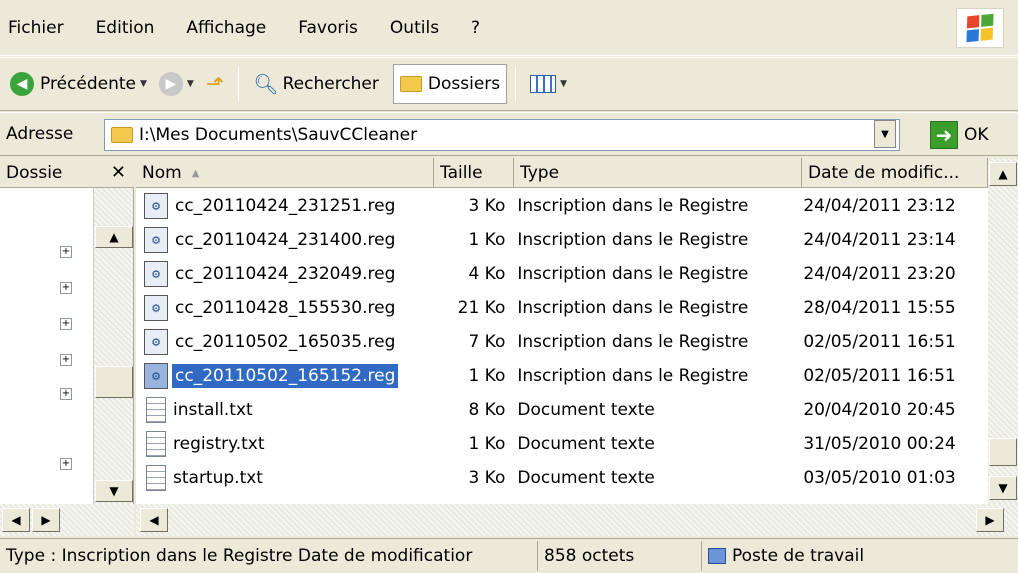  Describe the element at coordinates (285, 206) in the screenshot. I see `file-name: cc_20110424_231251.reg` at that location.